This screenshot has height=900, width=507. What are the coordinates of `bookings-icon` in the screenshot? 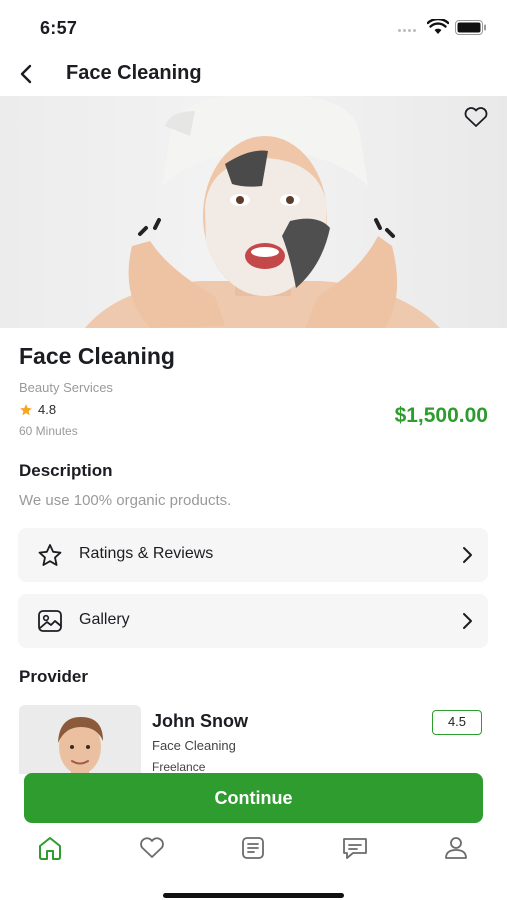 It's located at (253, 848).